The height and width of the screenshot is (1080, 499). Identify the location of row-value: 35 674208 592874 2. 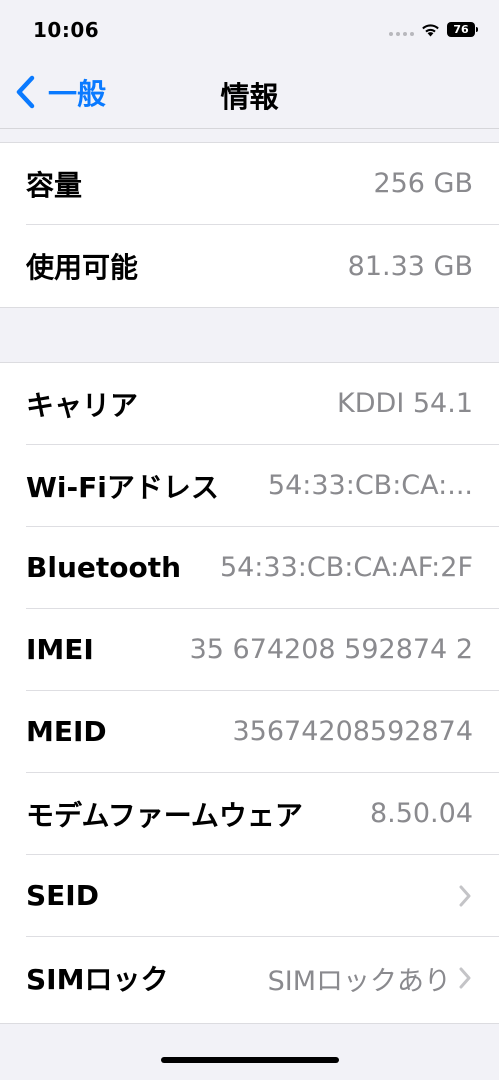
(331, 649).